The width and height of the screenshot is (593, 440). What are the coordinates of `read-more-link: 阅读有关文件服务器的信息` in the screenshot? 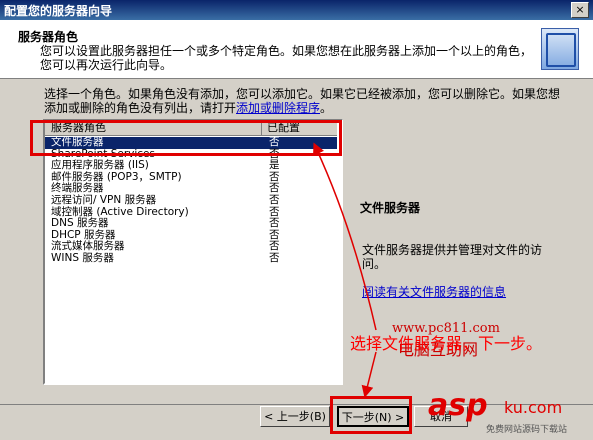 It's located at (434, 291).